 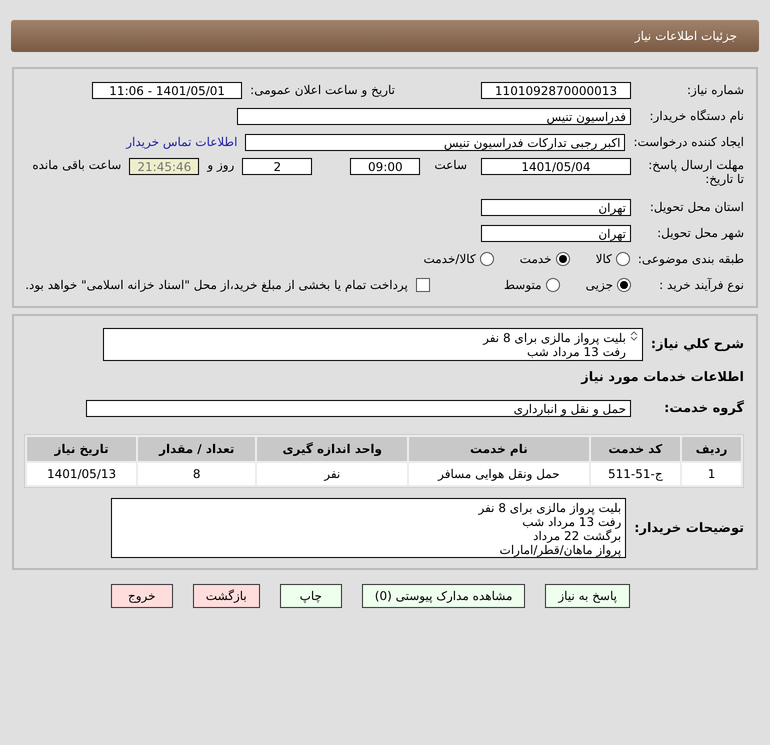 What do you see at coordinates (368, 528) in the screenshot?
I see `buyer-notes-textarea: بلیت پرواز مالزی برای 8 نفر رفت 13 مرداد شب برگشت 22 مرداد پرواز ماهان/قطر/امارات` at bounding box center [368, 528].